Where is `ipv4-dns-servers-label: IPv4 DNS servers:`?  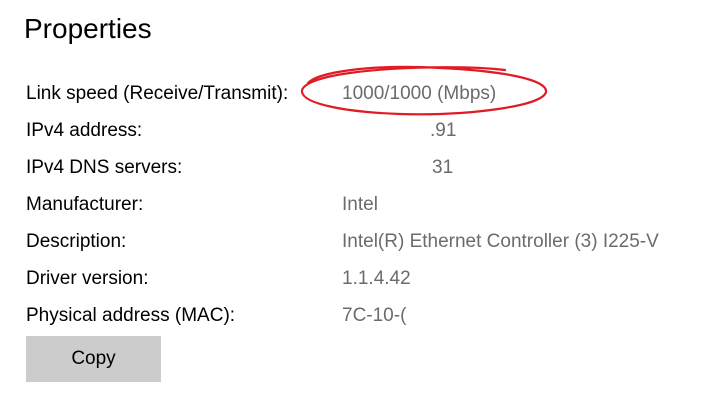
ipv4-dns-servers-label: IPv4 DNS servers: is located at coordinates (104, 167).